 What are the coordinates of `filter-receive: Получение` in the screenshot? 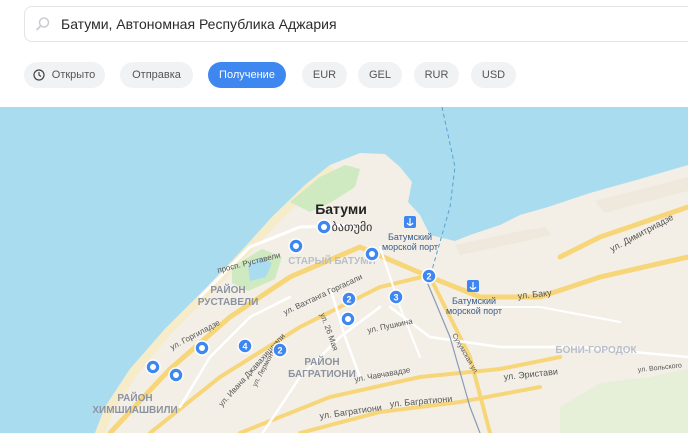 It's located at (247, 75).